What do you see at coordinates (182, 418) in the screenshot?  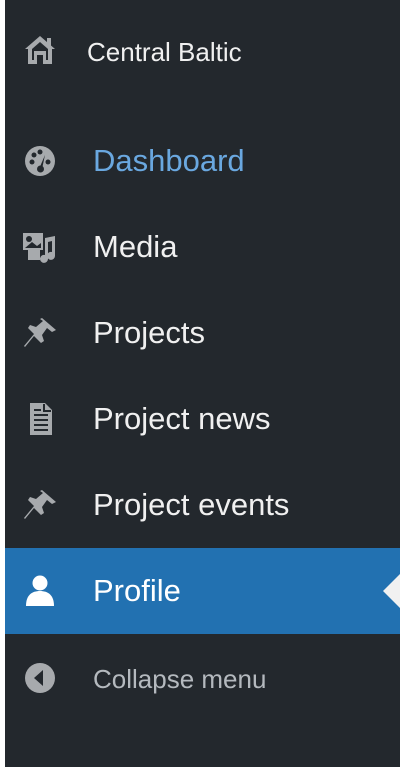 I see `menu-label-project-news: Project news` at bounding box center [182, 418].